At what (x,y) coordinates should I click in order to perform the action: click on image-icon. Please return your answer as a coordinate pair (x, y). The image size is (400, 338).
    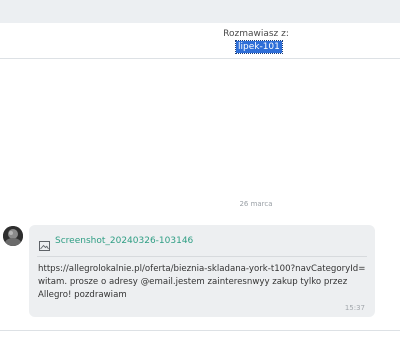
    Looking at the image, I should click on (44, 243).